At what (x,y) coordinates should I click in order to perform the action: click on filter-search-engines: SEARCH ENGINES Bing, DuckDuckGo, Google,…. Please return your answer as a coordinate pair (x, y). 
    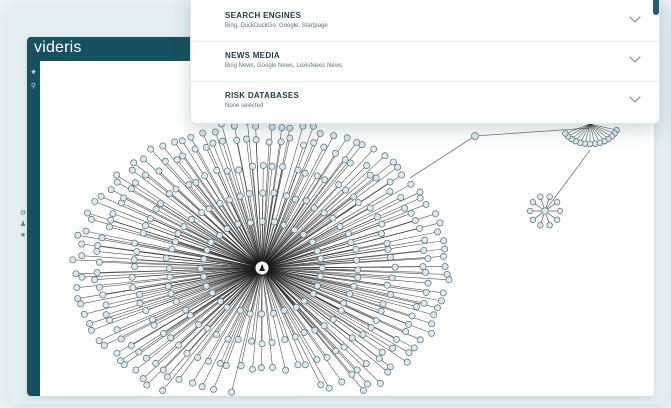
    Looking at the image, I should click on (425, 21).